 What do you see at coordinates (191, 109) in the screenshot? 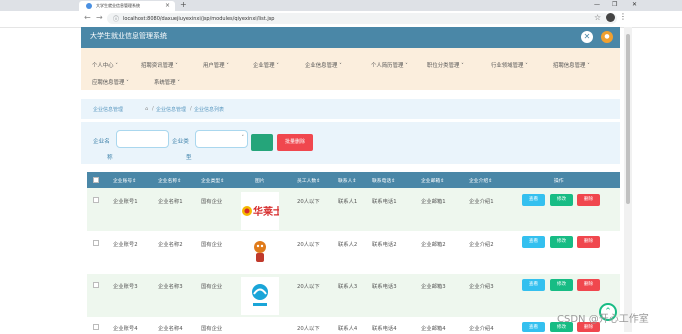
I see `breadcrumb-sep2: /` at bounding box center [191, 109].